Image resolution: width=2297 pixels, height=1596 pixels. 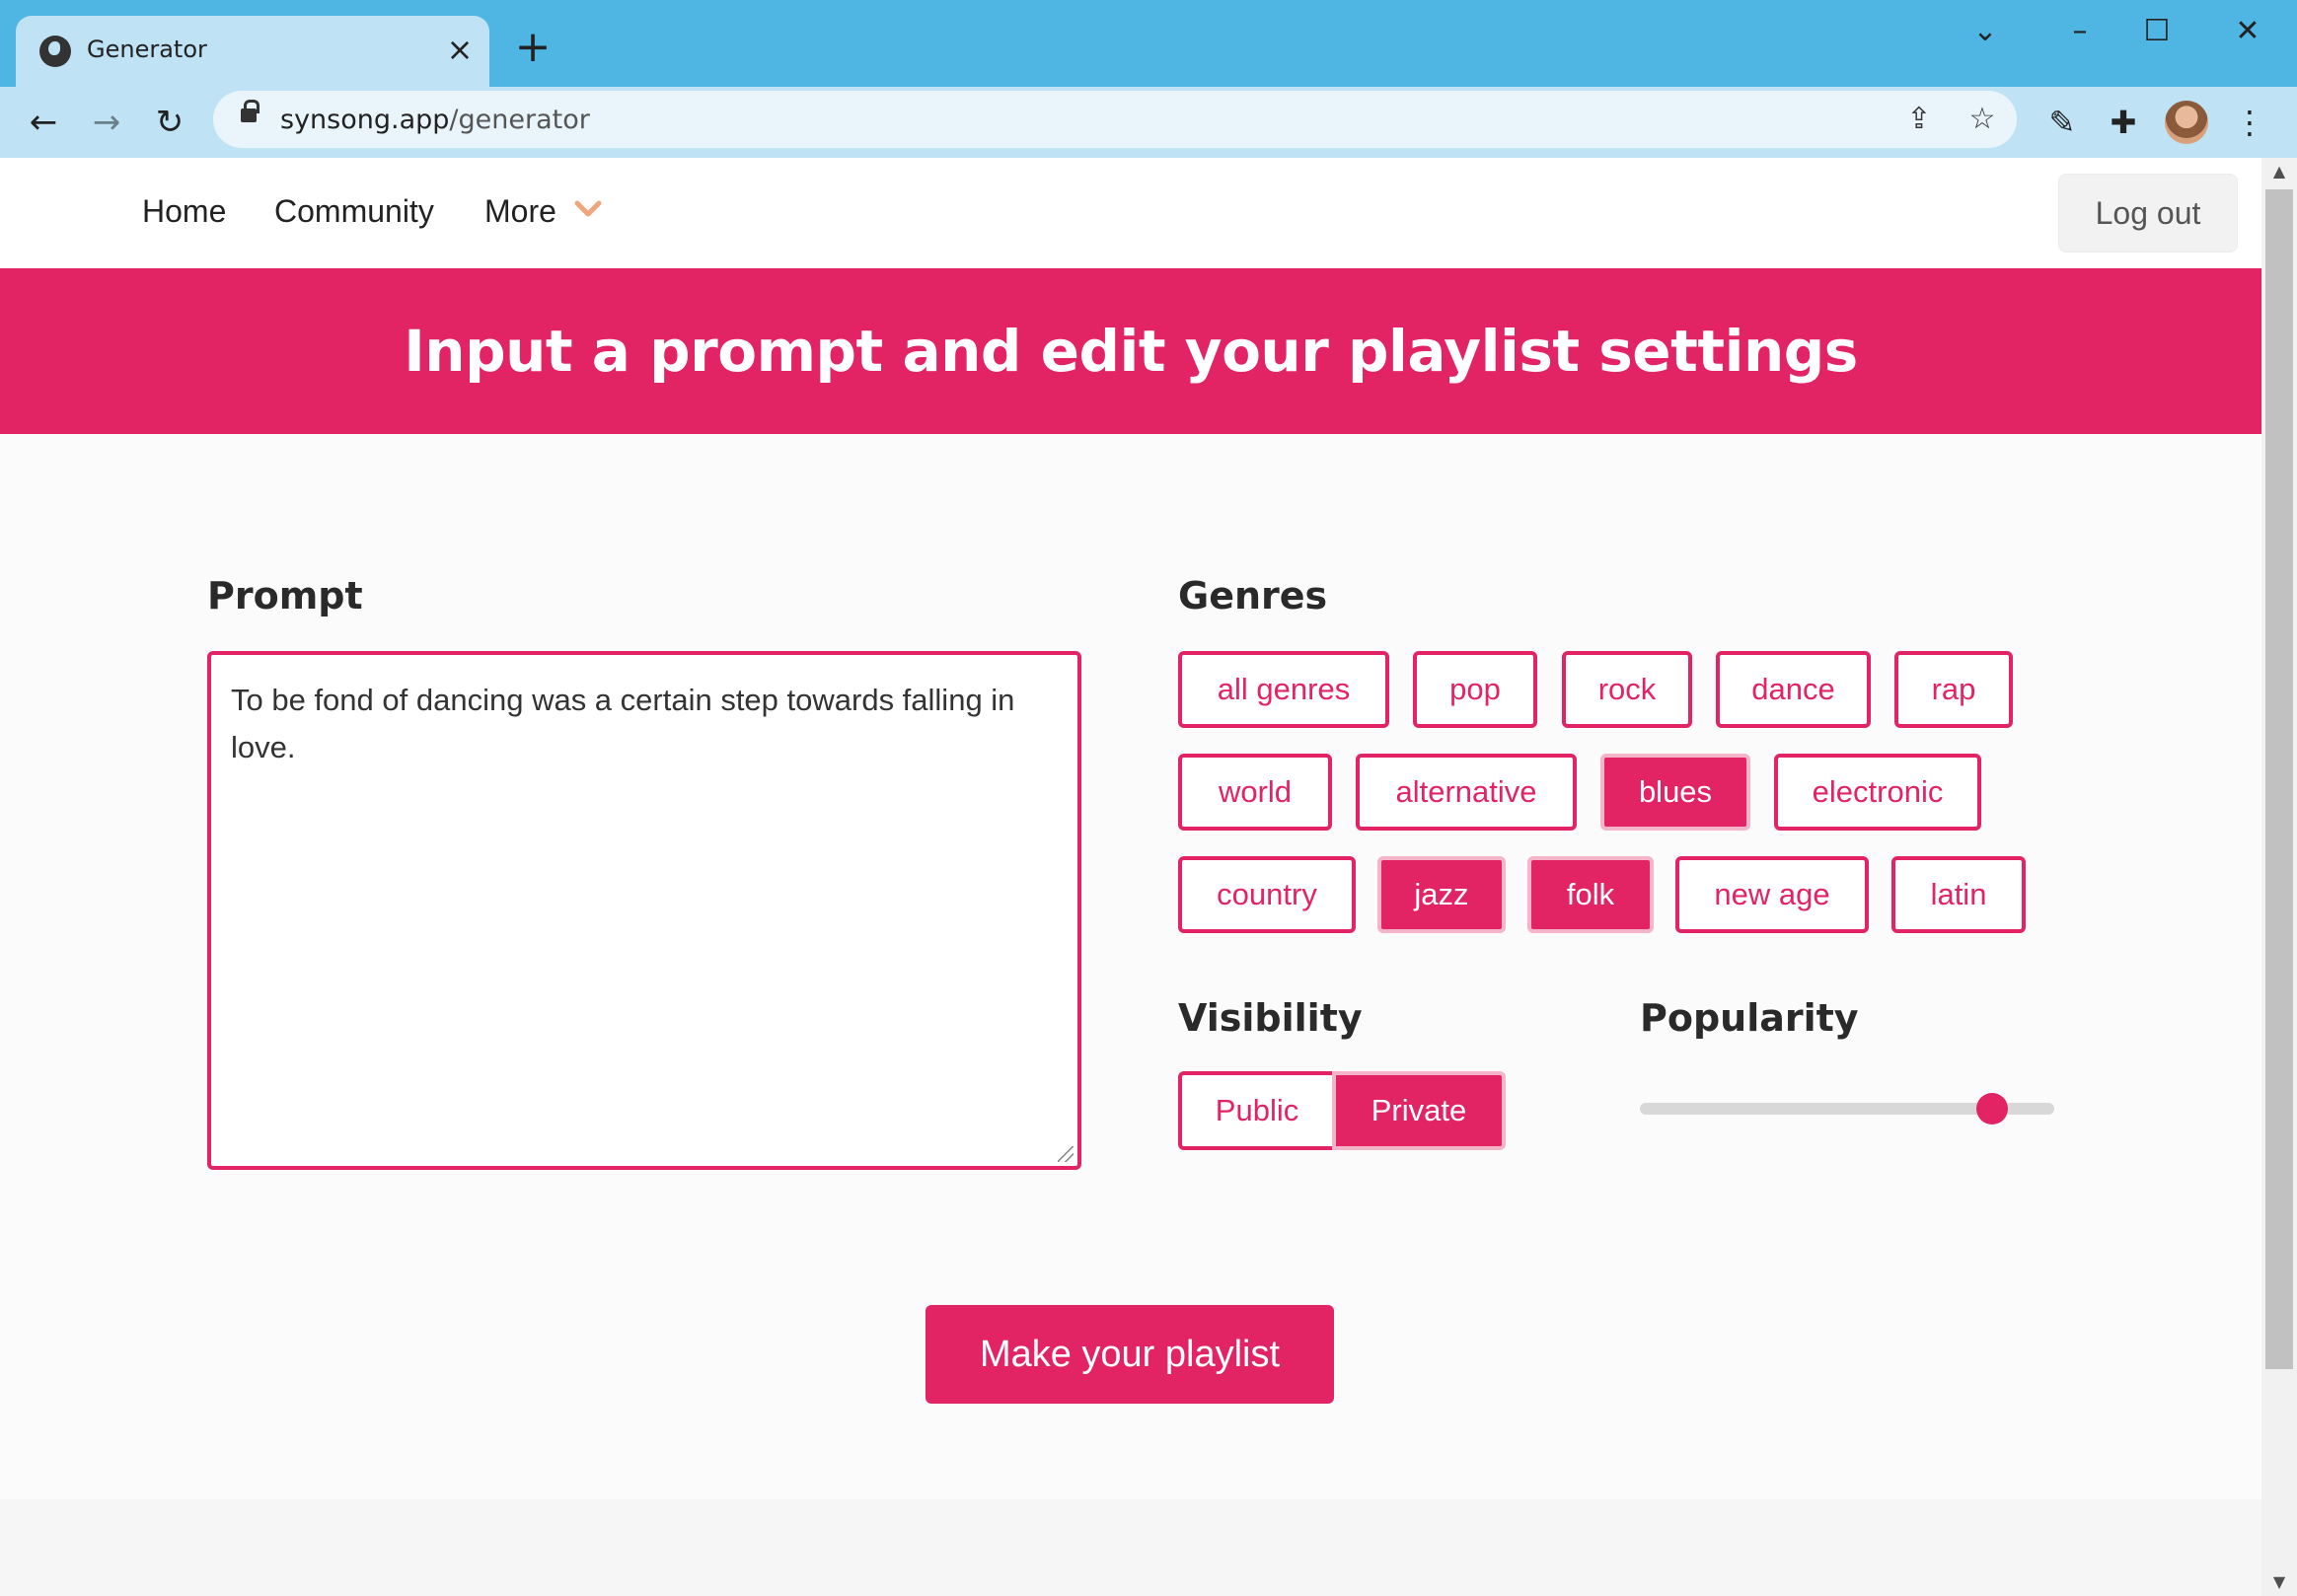 I want to click on genre-chip-world: world, so click(x=1255, y=792).